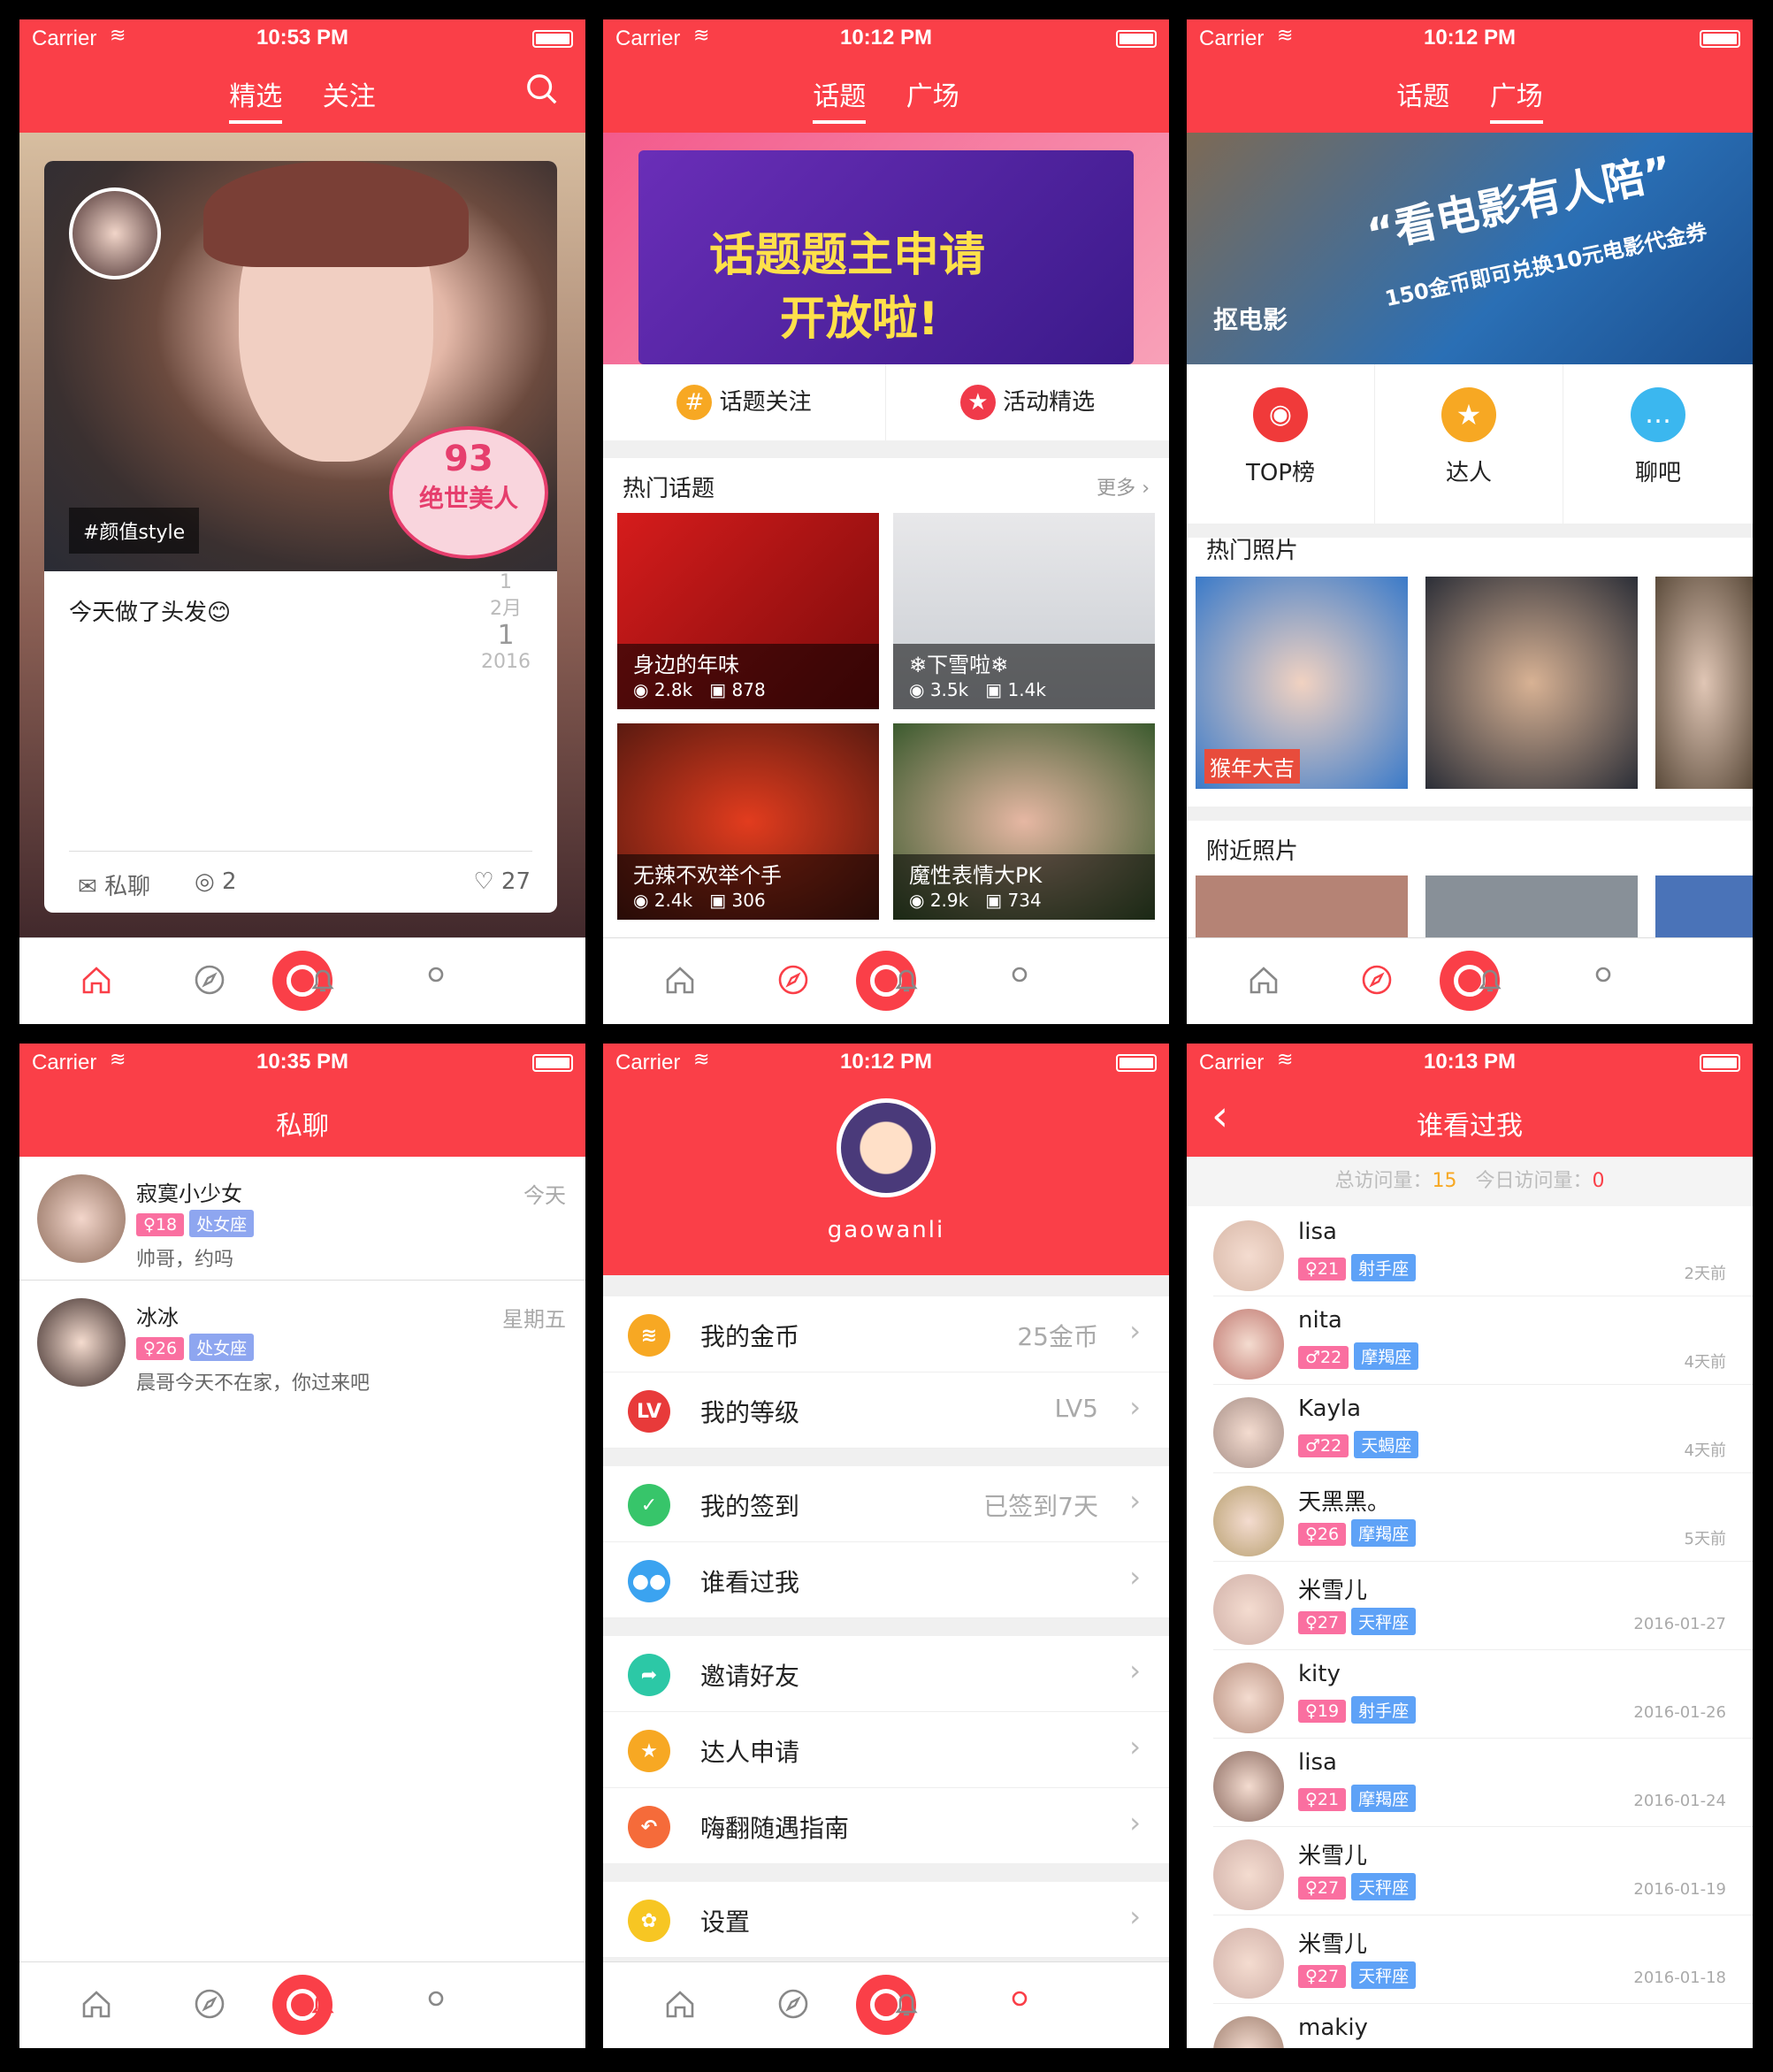 The image size is (1773, 2072). I want to click on movie-banner: “看电影有人陪” 150金币即可兑换10元电影代金券 抠电影, so click(1470, 249).